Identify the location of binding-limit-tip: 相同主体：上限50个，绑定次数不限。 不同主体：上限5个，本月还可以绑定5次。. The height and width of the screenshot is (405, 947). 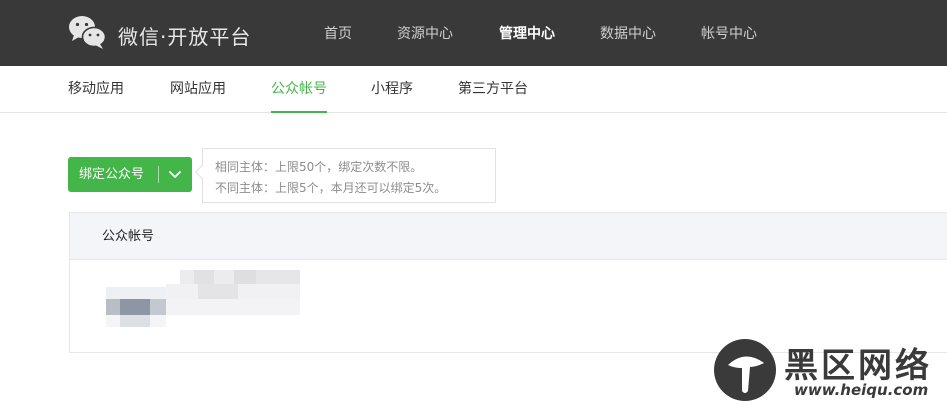
(345, 175).